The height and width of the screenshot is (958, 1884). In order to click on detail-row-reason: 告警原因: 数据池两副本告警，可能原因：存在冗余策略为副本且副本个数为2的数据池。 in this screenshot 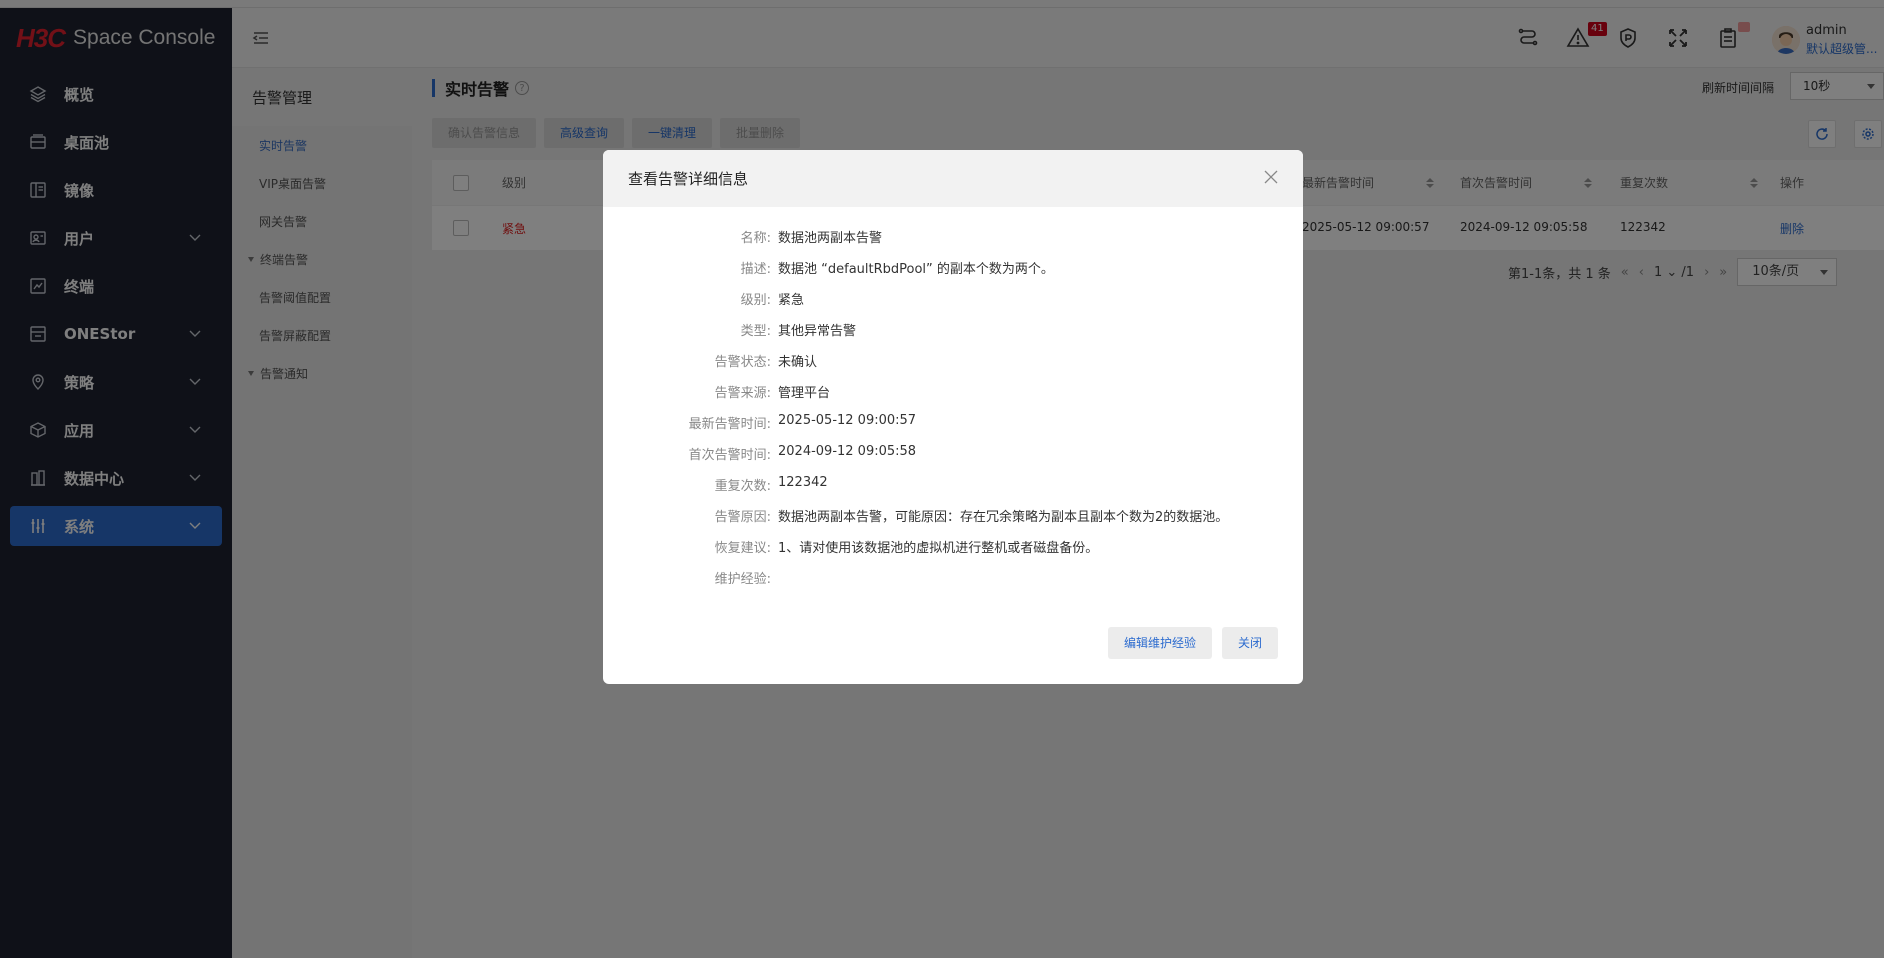, I will do `click(953, 521)`.